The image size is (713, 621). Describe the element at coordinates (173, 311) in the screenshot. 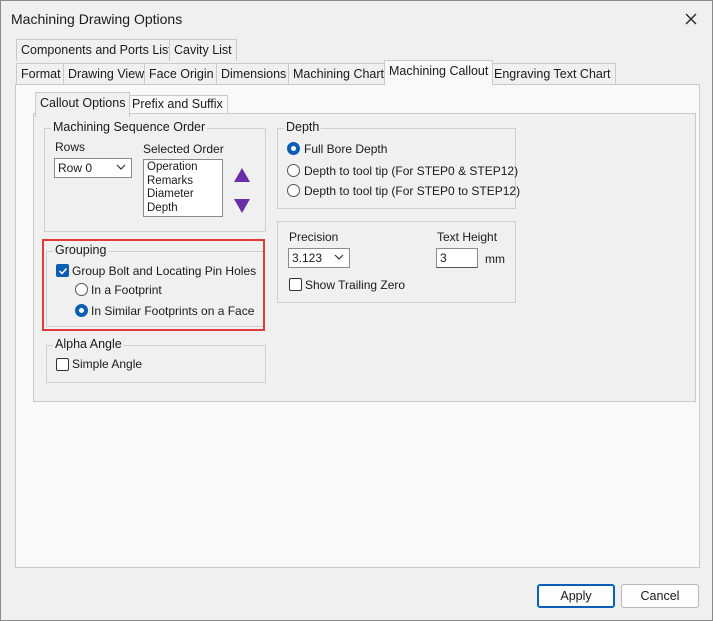

I see `in-similar-footprints-label: In Similar Footprints on a Face` at that location.